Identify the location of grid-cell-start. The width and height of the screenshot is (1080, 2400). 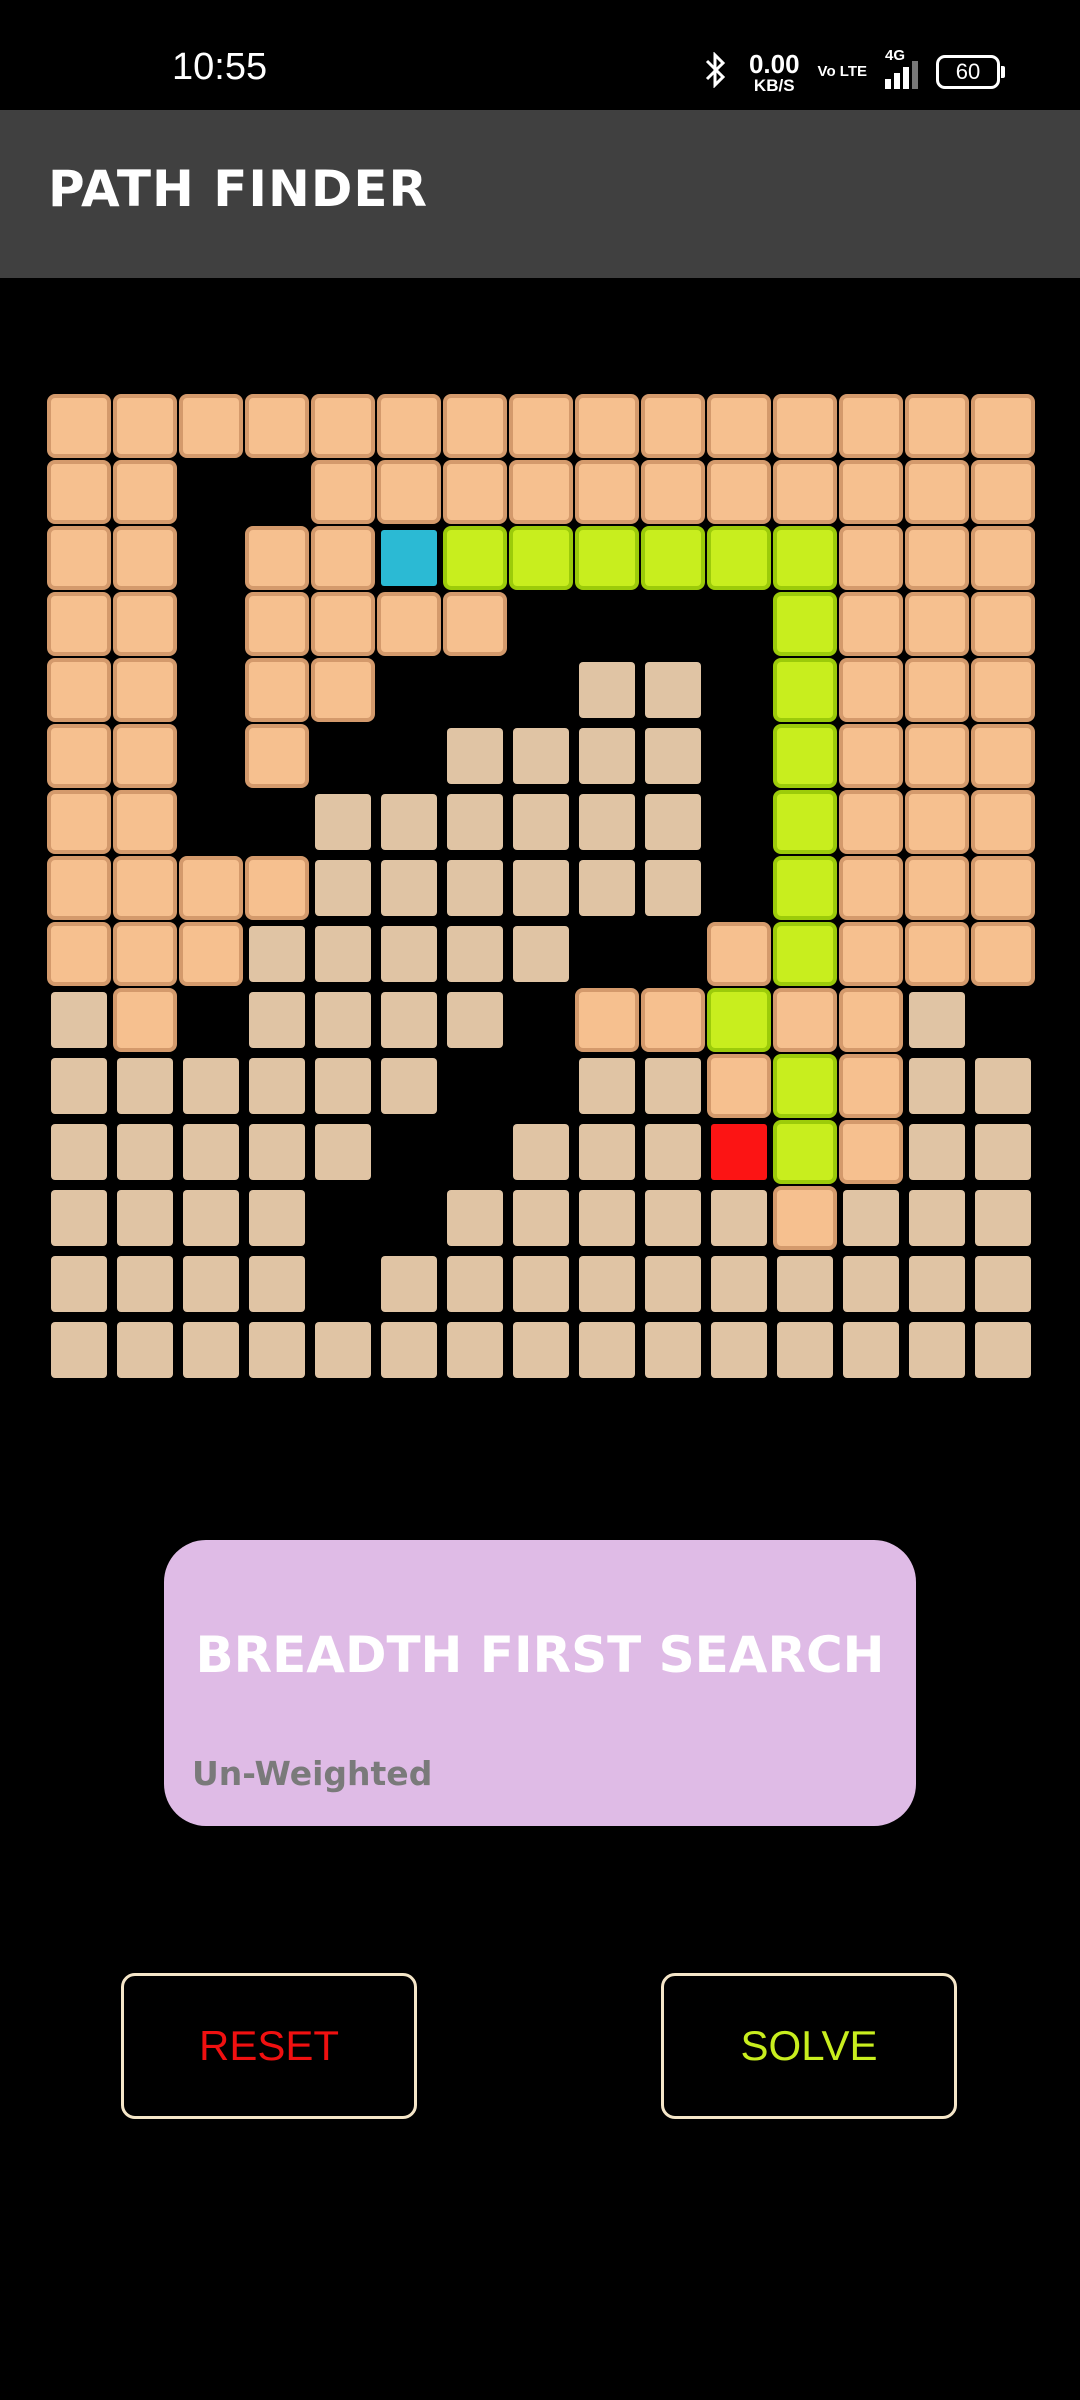
(409, 558).